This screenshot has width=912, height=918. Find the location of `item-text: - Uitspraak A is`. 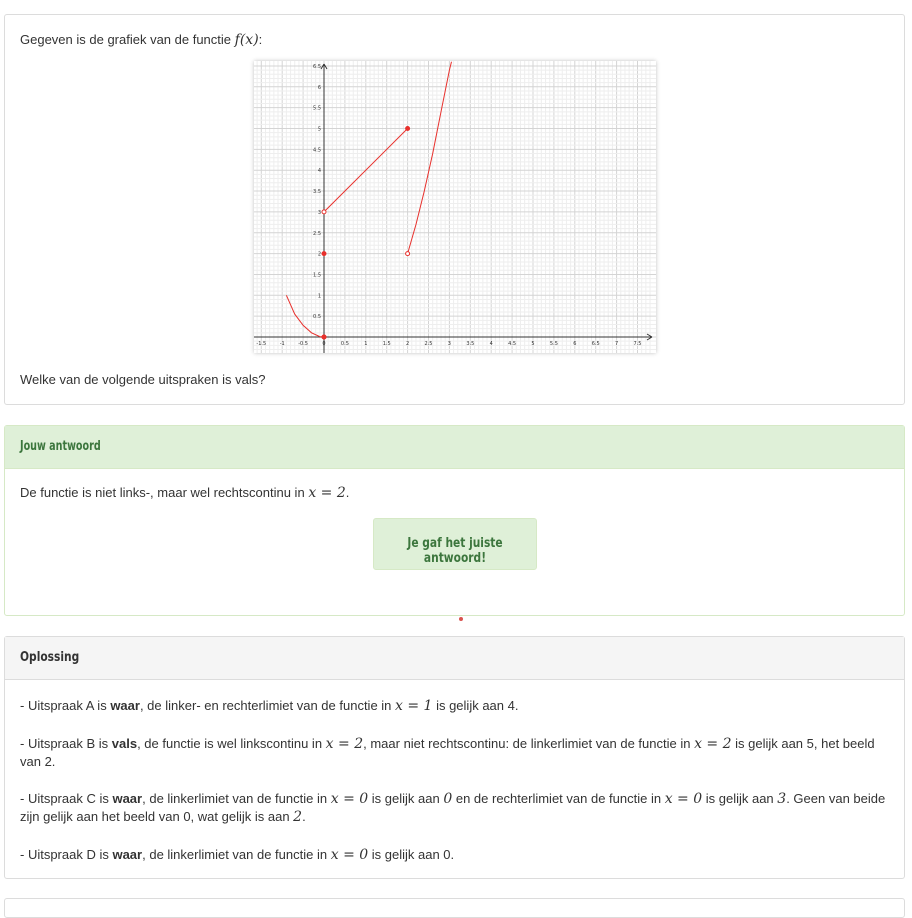

item-text: - Uitspraak A is is located at coordinates (65, 705).